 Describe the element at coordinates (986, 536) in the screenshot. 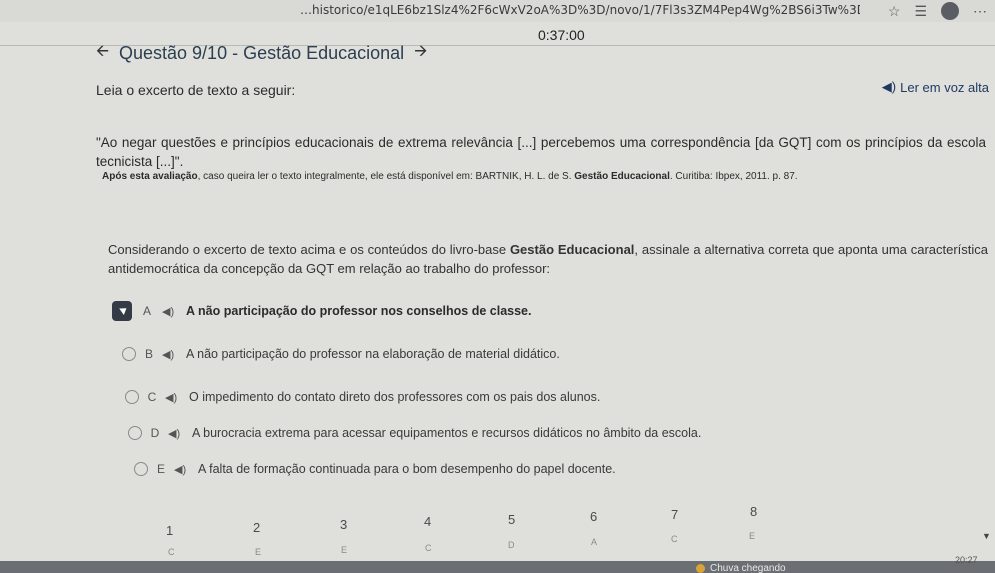

I see `chevron-down-icon: ▼` at that location.